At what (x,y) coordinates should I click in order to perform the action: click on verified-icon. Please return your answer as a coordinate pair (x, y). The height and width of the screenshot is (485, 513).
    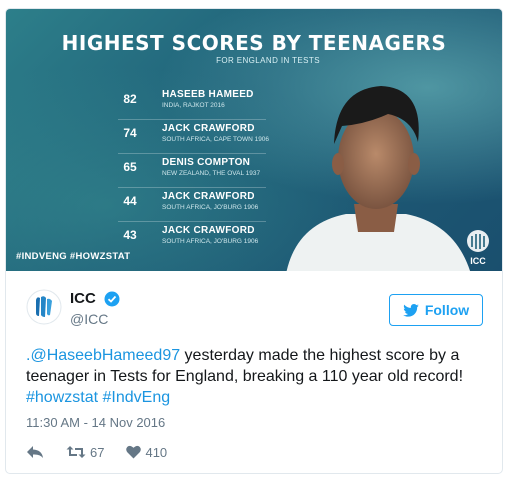
    Looking at the image, I should click on (112, 299).